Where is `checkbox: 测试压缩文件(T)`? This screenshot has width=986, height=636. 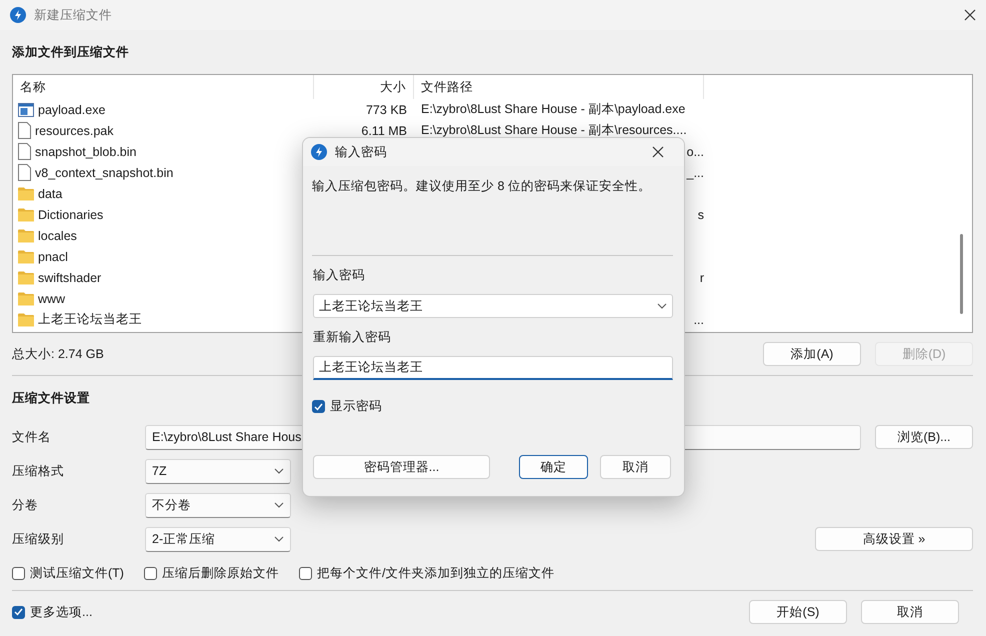 checkbox: 测试压缩文件(T) is located at coordinates (68, 573).